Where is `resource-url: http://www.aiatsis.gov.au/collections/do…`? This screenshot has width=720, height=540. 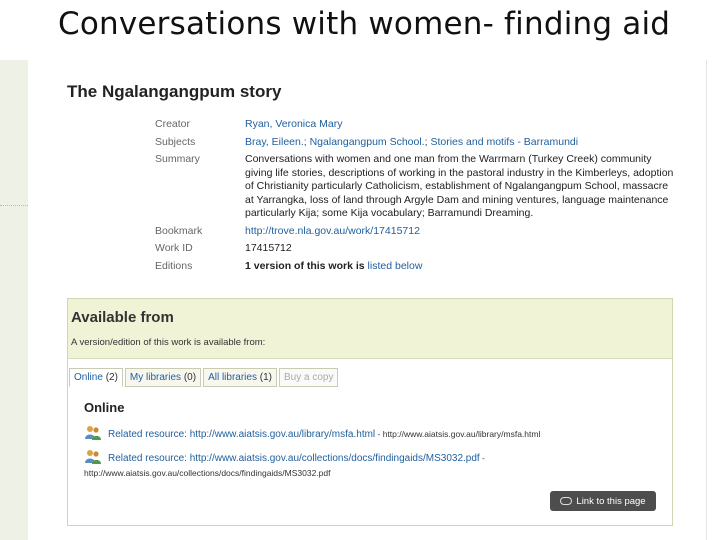
resource-url: http://www.aiatsis.gov.au/collections/do… is located at coordinates (207, 473).